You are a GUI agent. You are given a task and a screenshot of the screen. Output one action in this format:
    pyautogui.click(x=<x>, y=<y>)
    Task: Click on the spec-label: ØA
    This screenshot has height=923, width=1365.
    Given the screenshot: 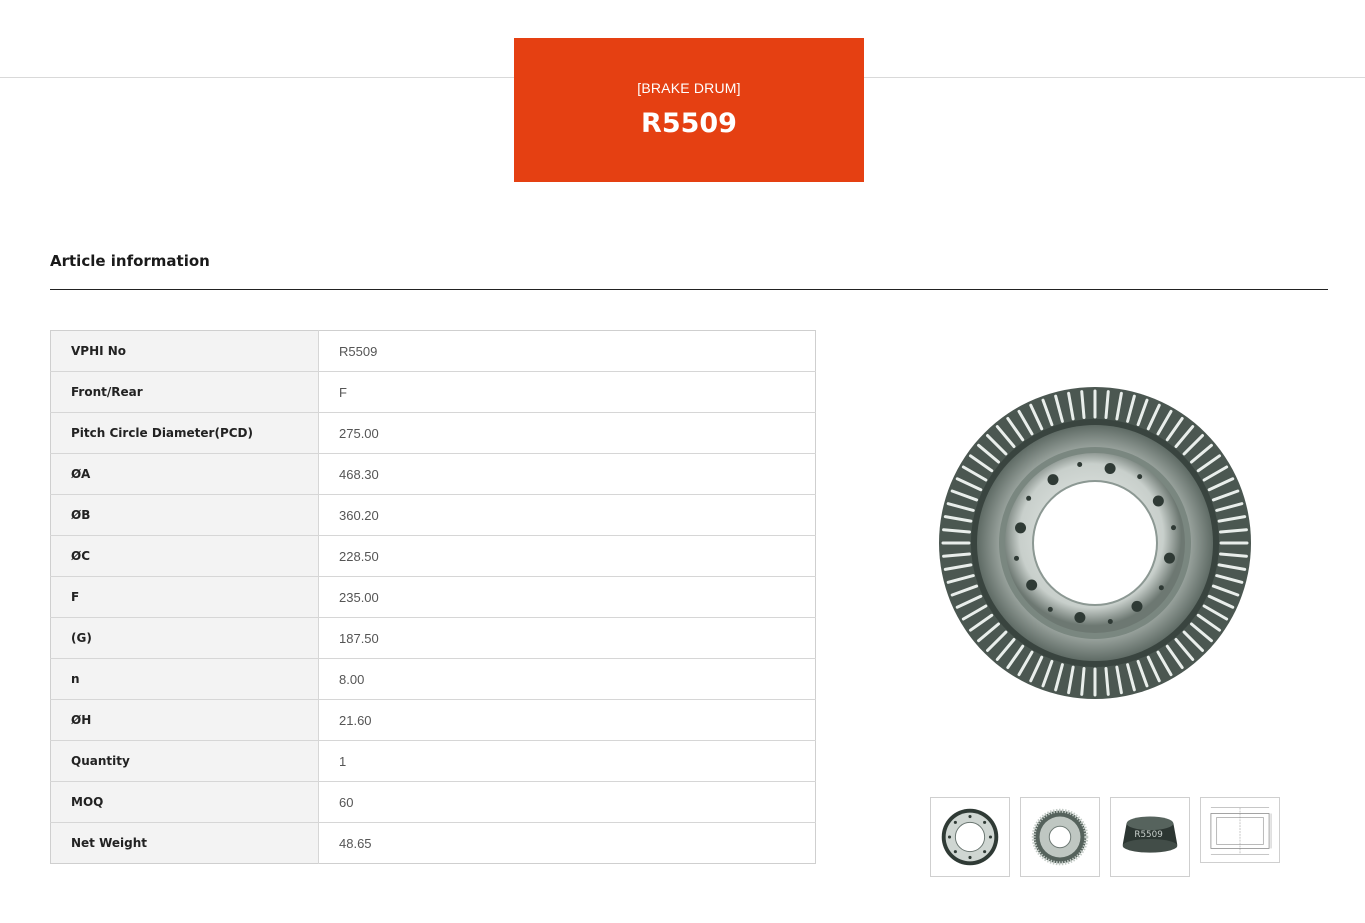 What is the action you would take?
    pyautogui.click(x=184, y=474)
    